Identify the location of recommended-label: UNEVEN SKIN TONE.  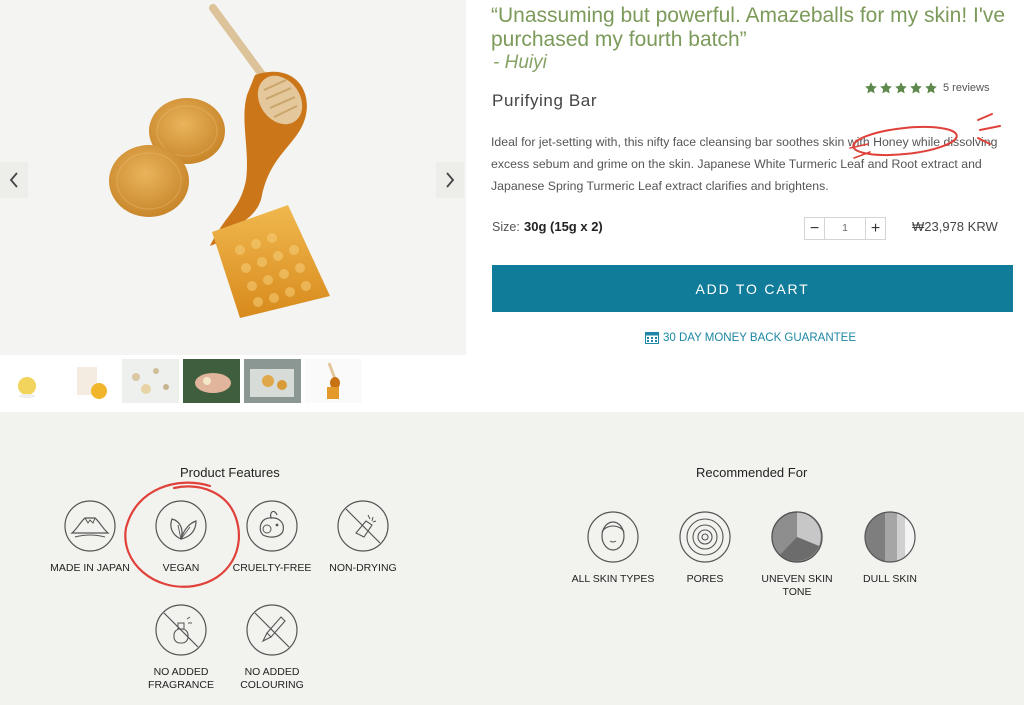
(797, 585).